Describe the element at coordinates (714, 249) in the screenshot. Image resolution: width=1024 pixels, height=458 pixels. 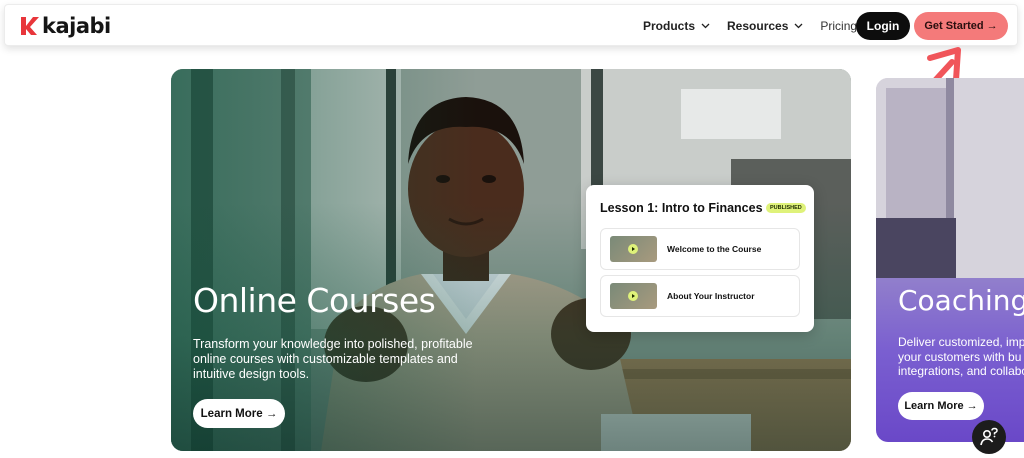
I see `lesson-item-label: Welcome to the Course` at that location.